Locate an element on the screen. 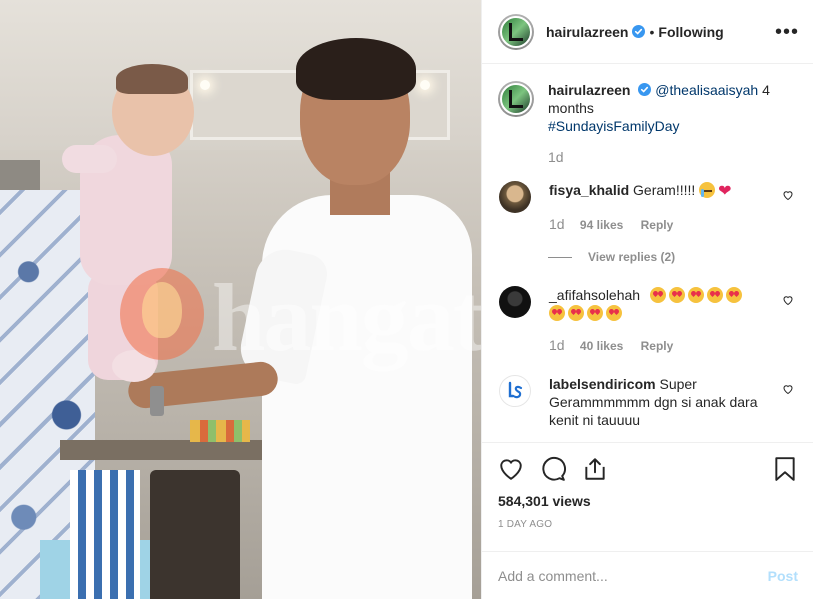  share-upload-icon is located at coordinates (595, 469).